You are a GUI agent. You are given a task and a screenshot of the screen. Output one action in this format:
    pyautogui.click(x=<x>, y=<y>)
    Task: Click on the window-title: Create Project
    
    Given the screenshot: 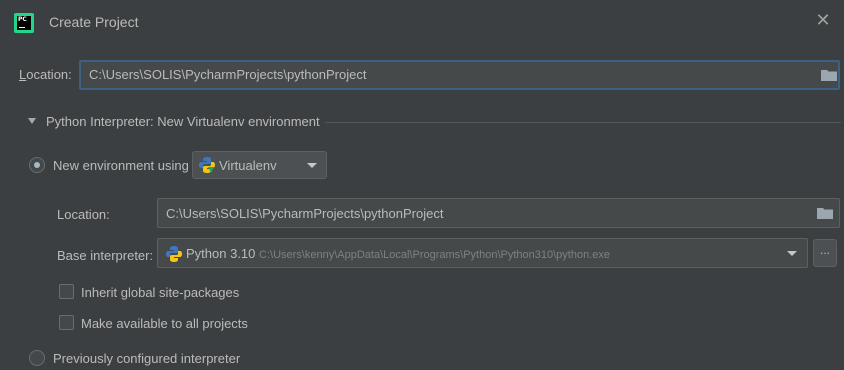 What is the action you would take?
    pyautogui.click(x=94, y=22)
    